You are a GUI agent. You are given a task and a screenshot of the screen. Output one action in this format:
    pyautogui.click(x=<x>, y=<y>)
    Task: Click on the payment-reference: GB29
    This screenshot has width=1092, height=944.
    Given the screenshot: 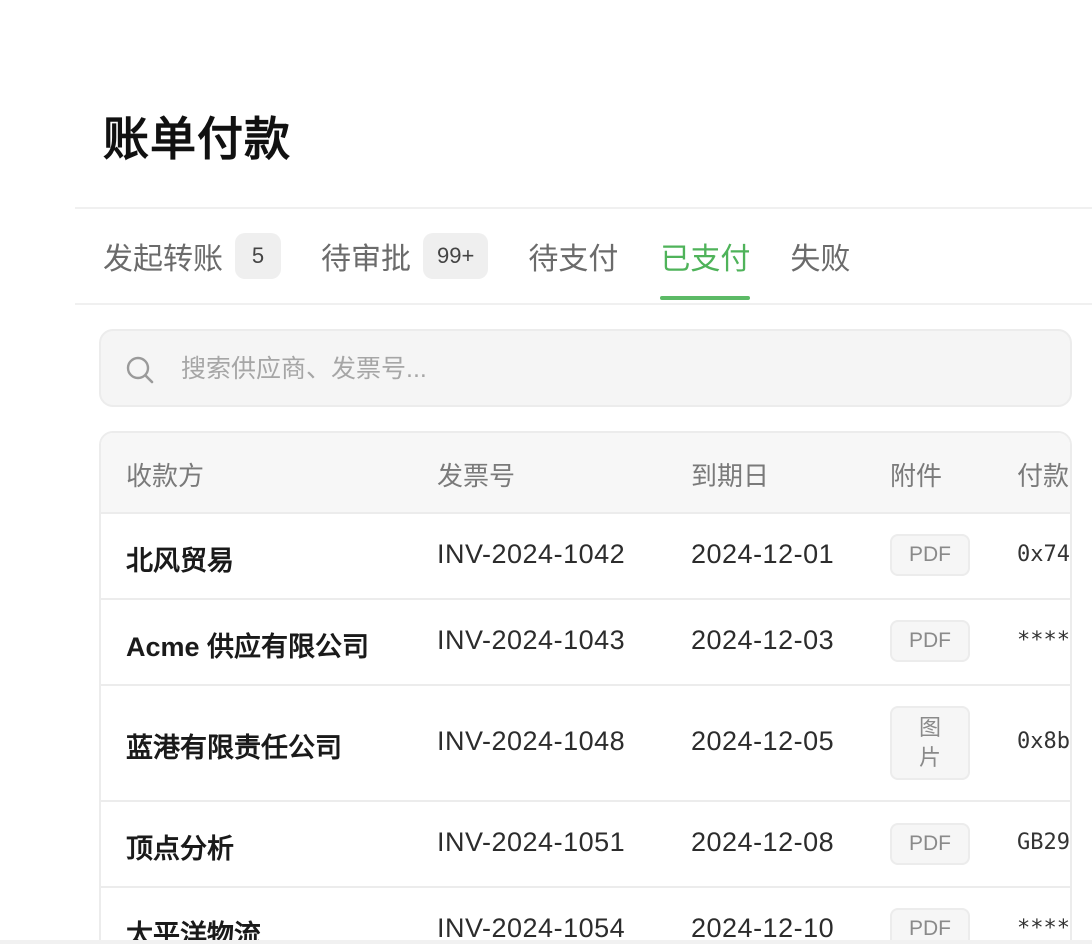 What is the action you would take?
    pyautogui.click(x=1043, y=842)
    